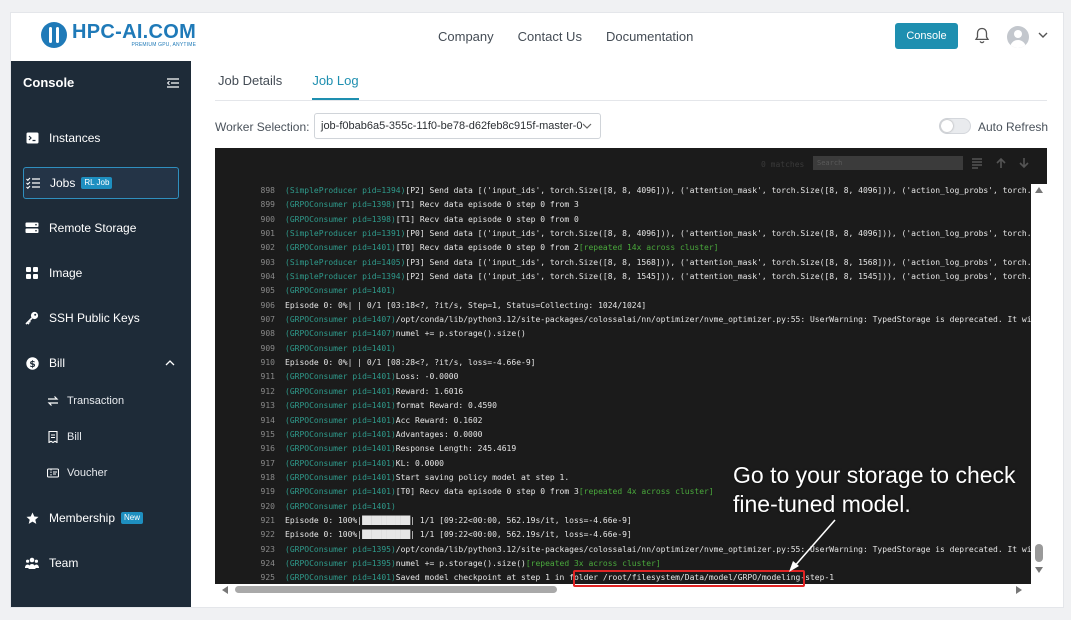  What do you see at coordinates (267, 406) in the screenshot?
I see `log-line-number: 913` at bounding box center [267, 406].